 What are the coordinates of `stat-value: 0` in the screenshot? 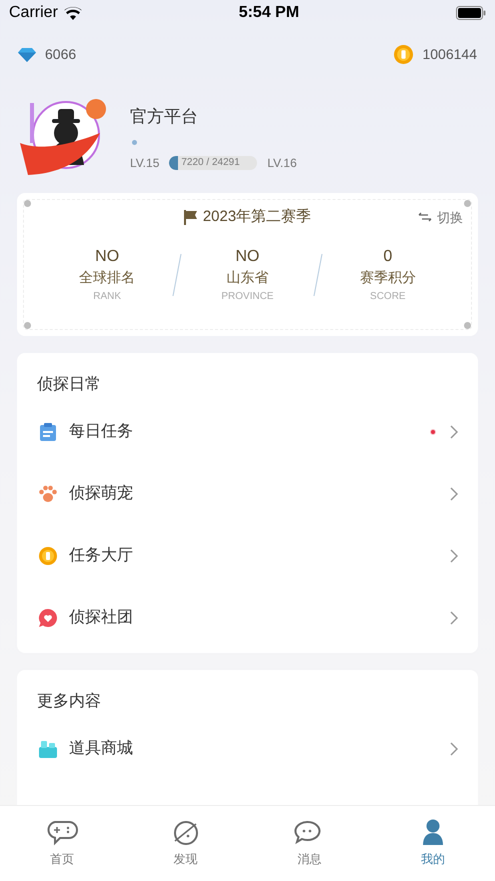 It's located at (387, 256).